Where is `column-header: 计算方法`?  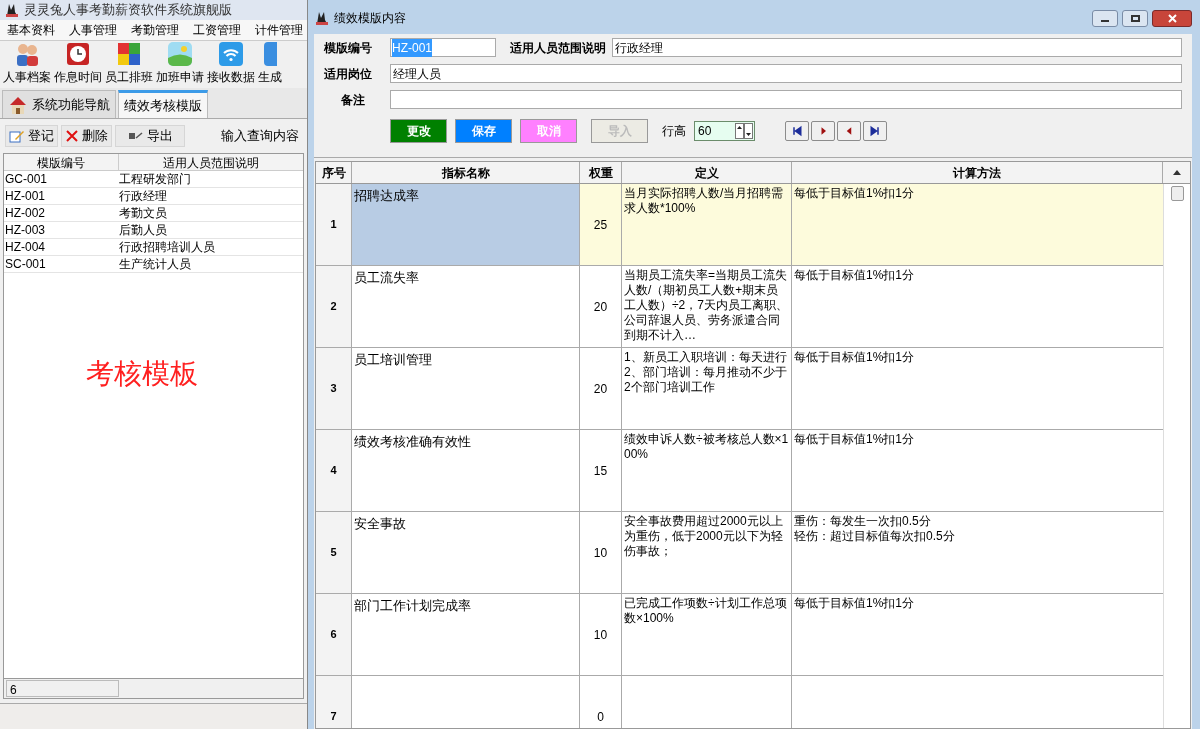
column-header: 计算方法 is located at coordinates (977, 172).